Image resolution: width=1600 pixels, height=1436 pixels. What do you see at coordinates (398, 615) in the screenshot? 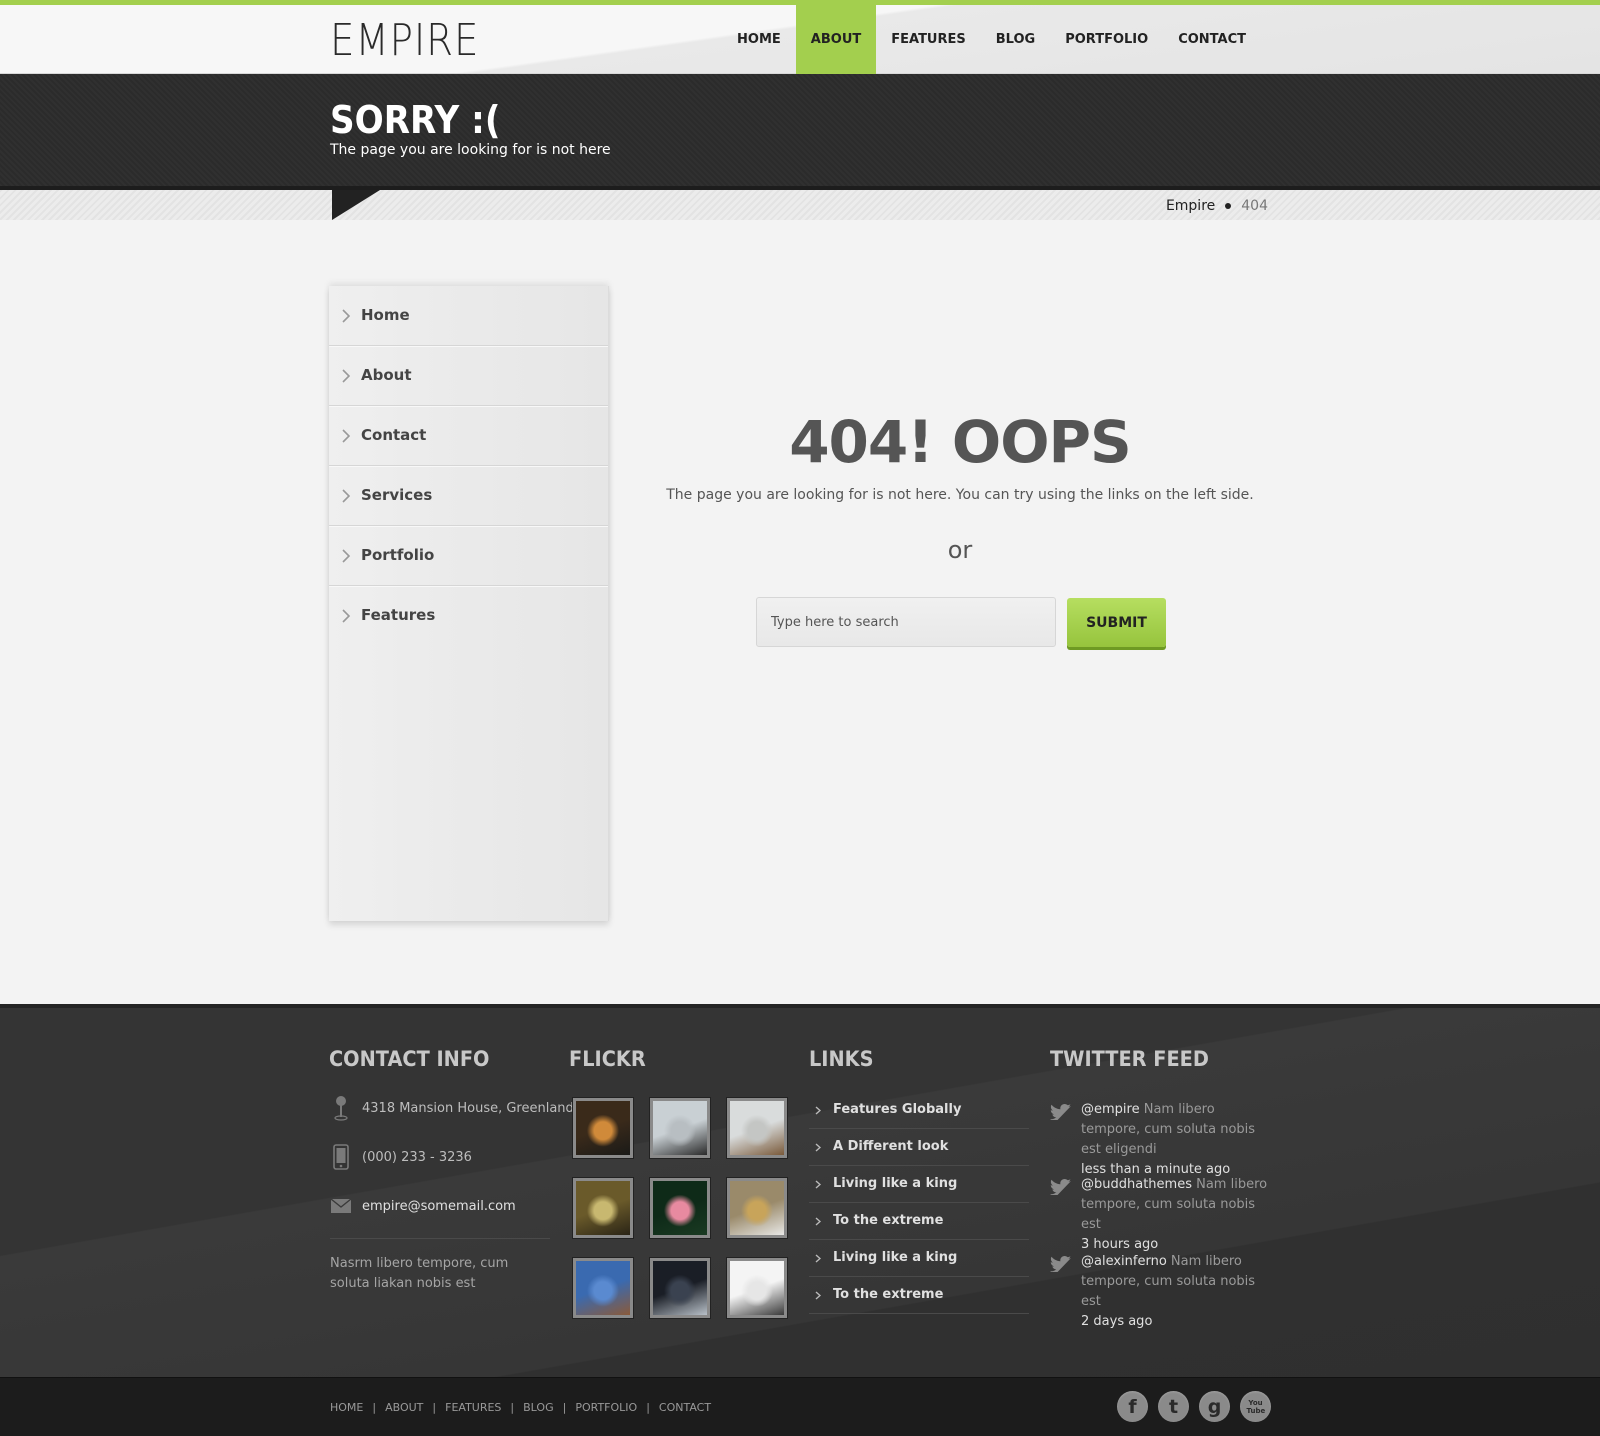
I see `sidebar-item-label: Features` at bounding box center [398, 615].